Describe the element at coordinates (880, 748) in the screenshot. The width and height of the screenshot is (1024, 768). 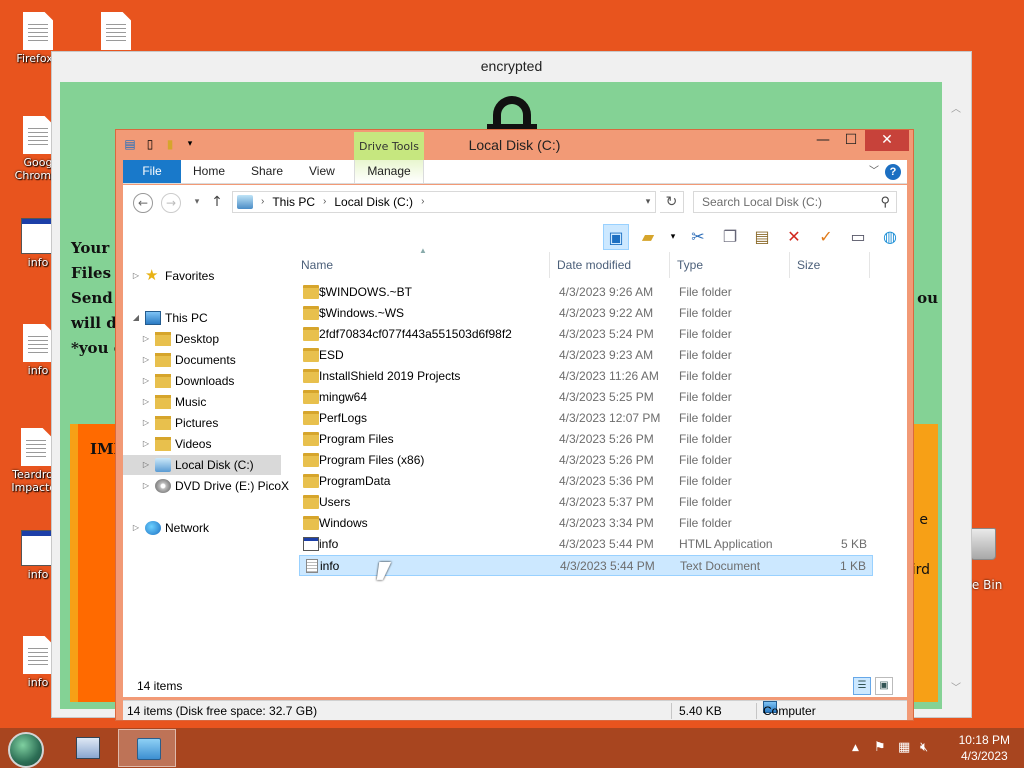
I see `action-center-flag-icon: ⚑` at that location.